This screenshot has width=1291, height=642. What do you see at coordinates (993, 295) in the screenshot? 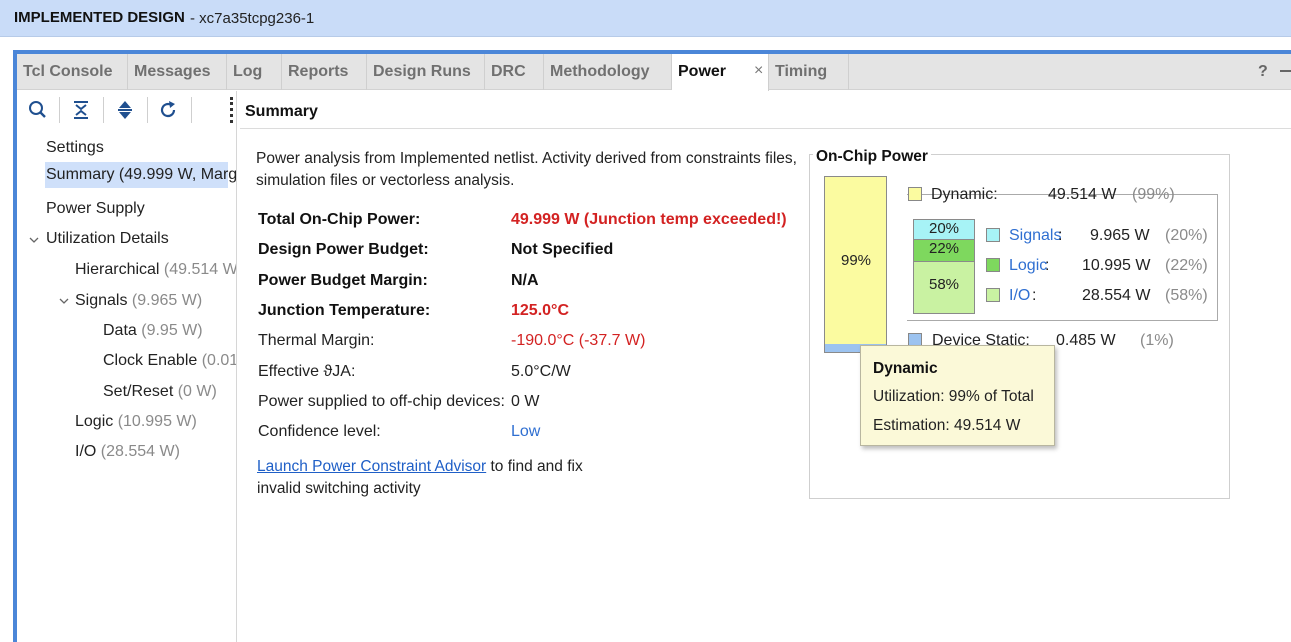
I see `io-color-swatch` at bounding box center [993, 295].